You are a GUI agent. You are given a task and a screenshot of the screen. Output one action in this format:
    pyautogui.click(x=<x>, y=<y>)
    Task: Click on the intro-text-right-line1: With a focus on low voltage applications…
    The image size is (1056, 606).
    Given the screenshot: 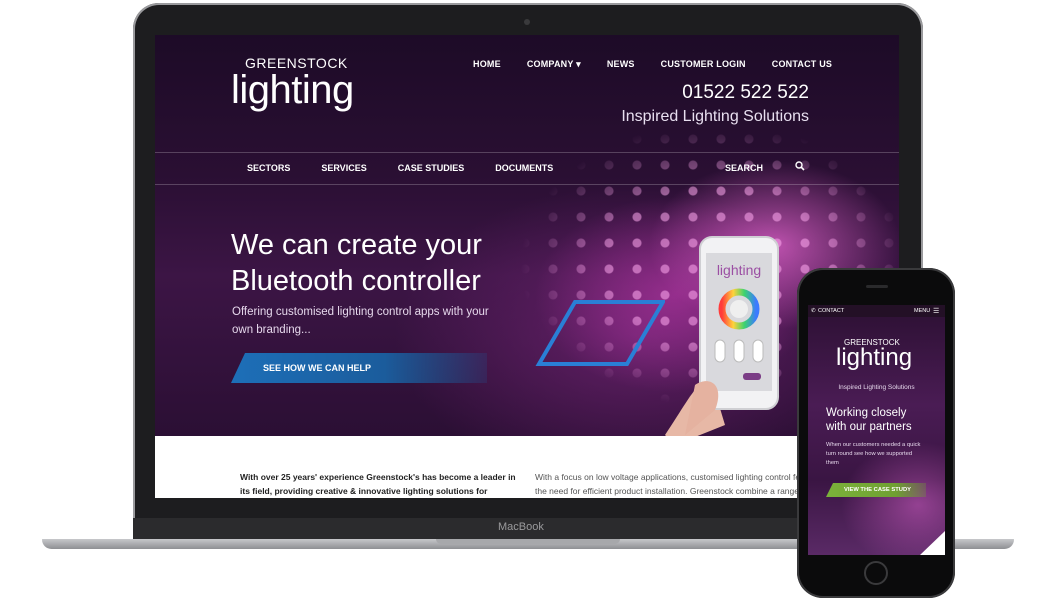 What is the action you would take?
    pyautogui.click(x=675, y=477)
    